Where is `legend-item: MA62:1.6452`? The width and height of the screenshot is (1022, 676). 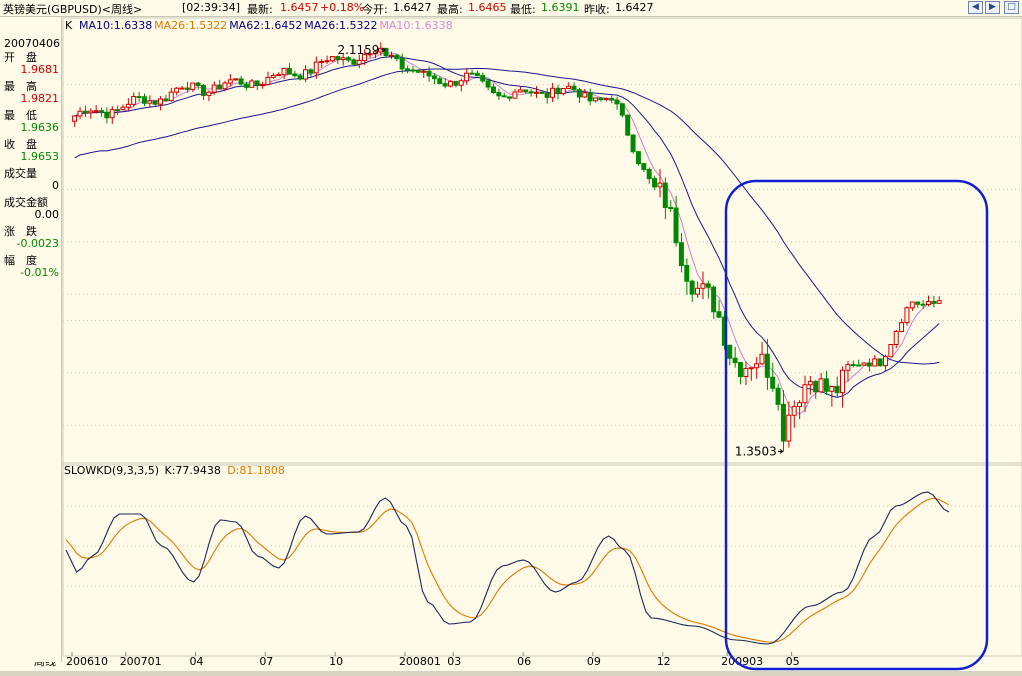 legend-item: MA62:1.6452 is located at coordinates (265, 25).